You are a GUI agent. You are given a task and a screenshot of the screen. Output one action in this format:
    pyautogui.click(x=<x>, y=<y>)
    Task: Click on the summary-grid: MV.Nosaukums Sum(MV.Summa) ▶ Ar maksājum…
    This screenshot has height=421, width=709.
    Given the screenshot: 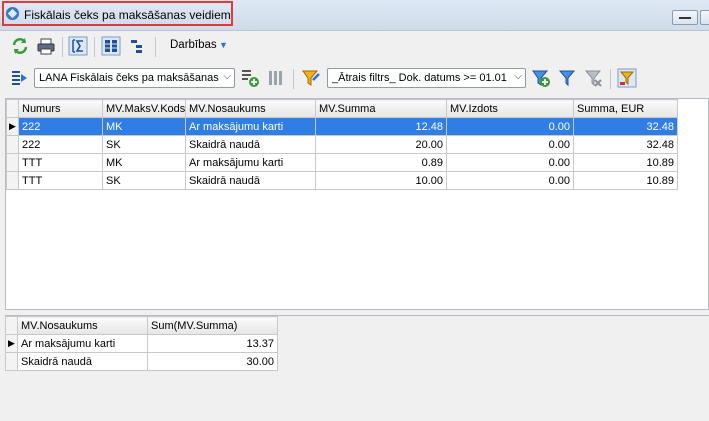 What is the action you would take?
    pyautogui.click(x=141, y=343)
    